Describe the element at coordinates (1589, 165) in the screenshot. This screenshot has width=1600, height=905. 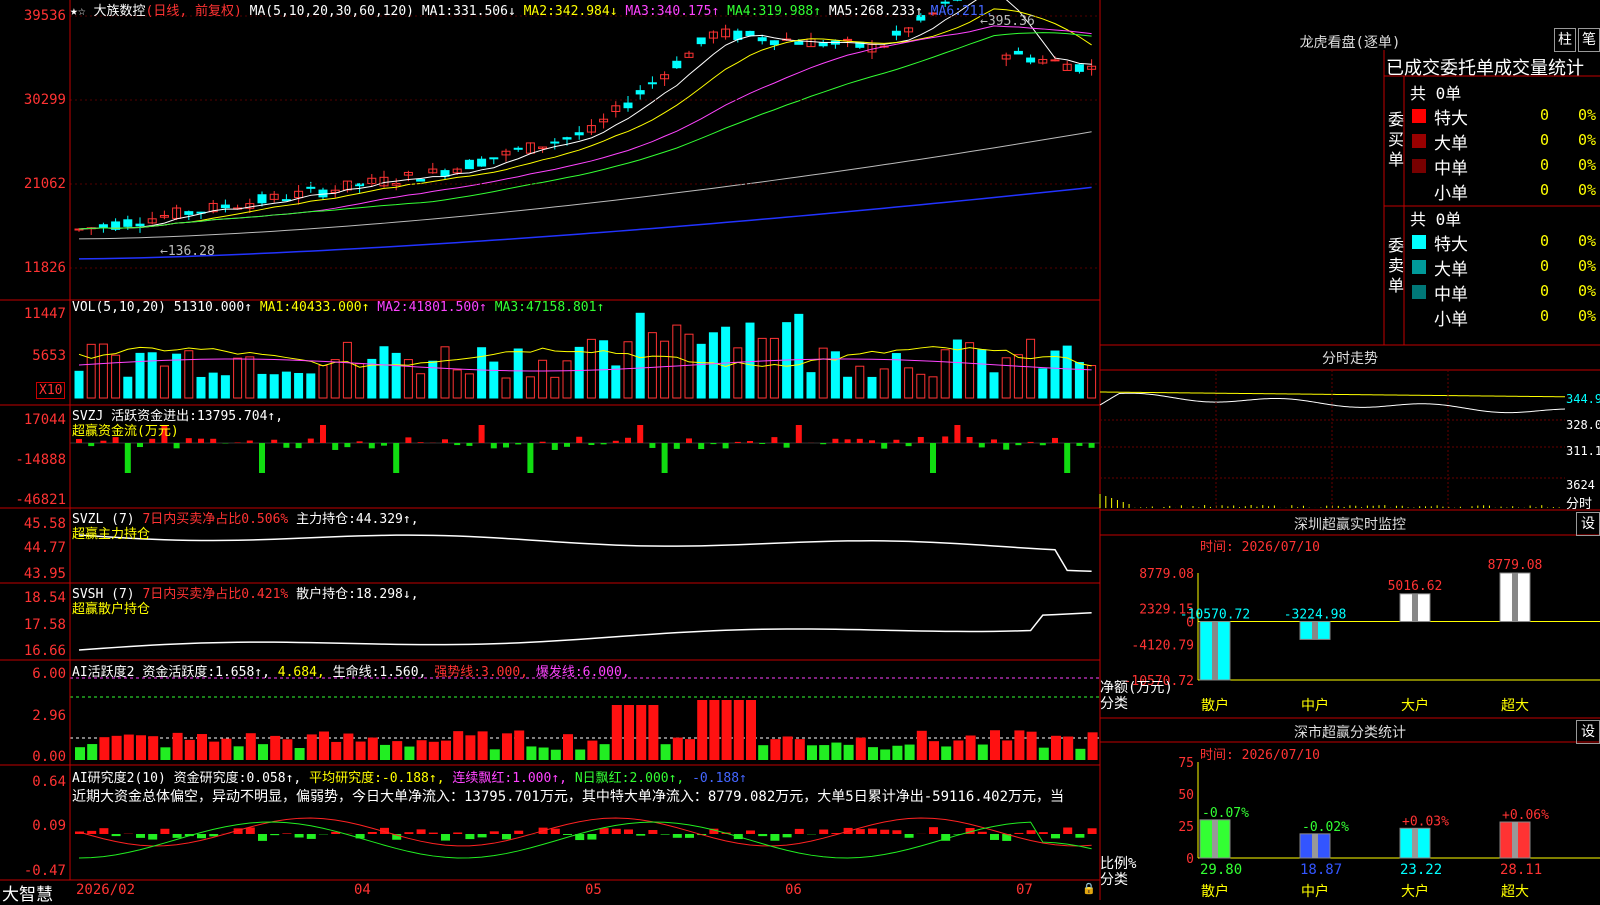
I see `buy-row-pct: 0%` at that location.